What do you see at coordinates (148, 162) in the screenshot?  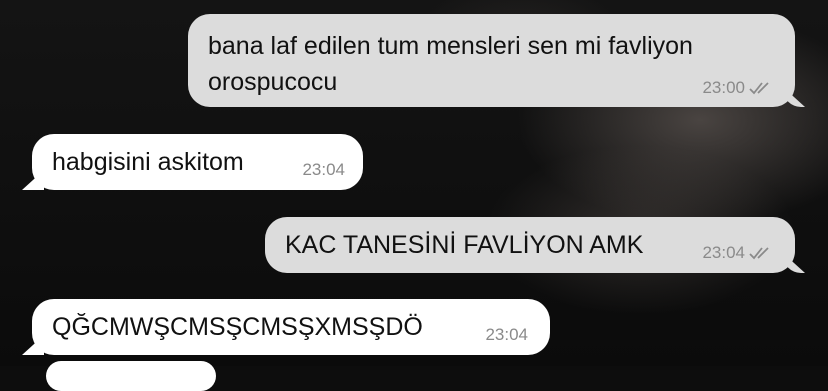 I see `message-text: habgisini askitom` at bounding box center [148, 162].